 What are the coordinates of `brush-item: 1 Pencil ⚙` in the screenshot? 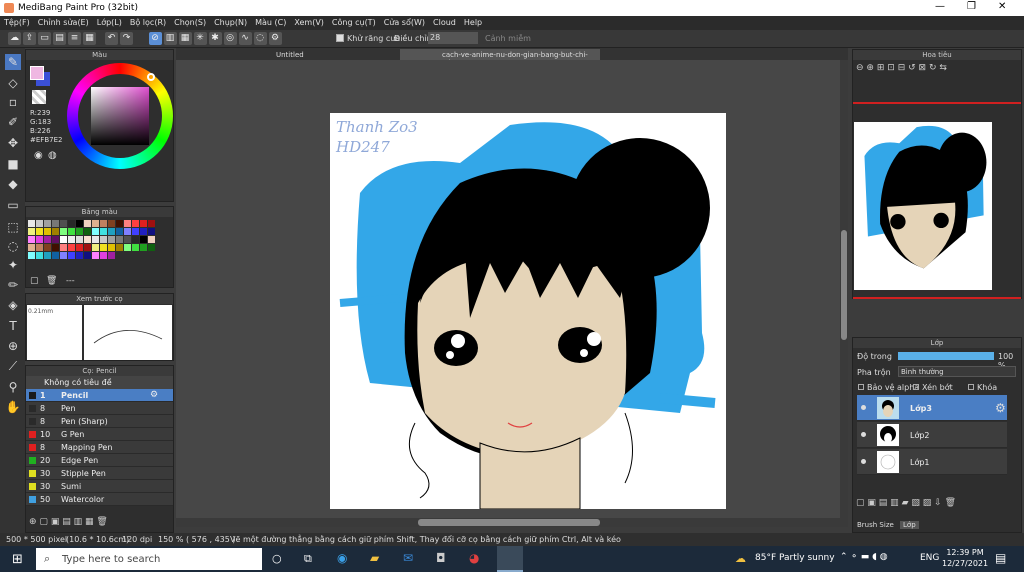 It's located at (99, 395).